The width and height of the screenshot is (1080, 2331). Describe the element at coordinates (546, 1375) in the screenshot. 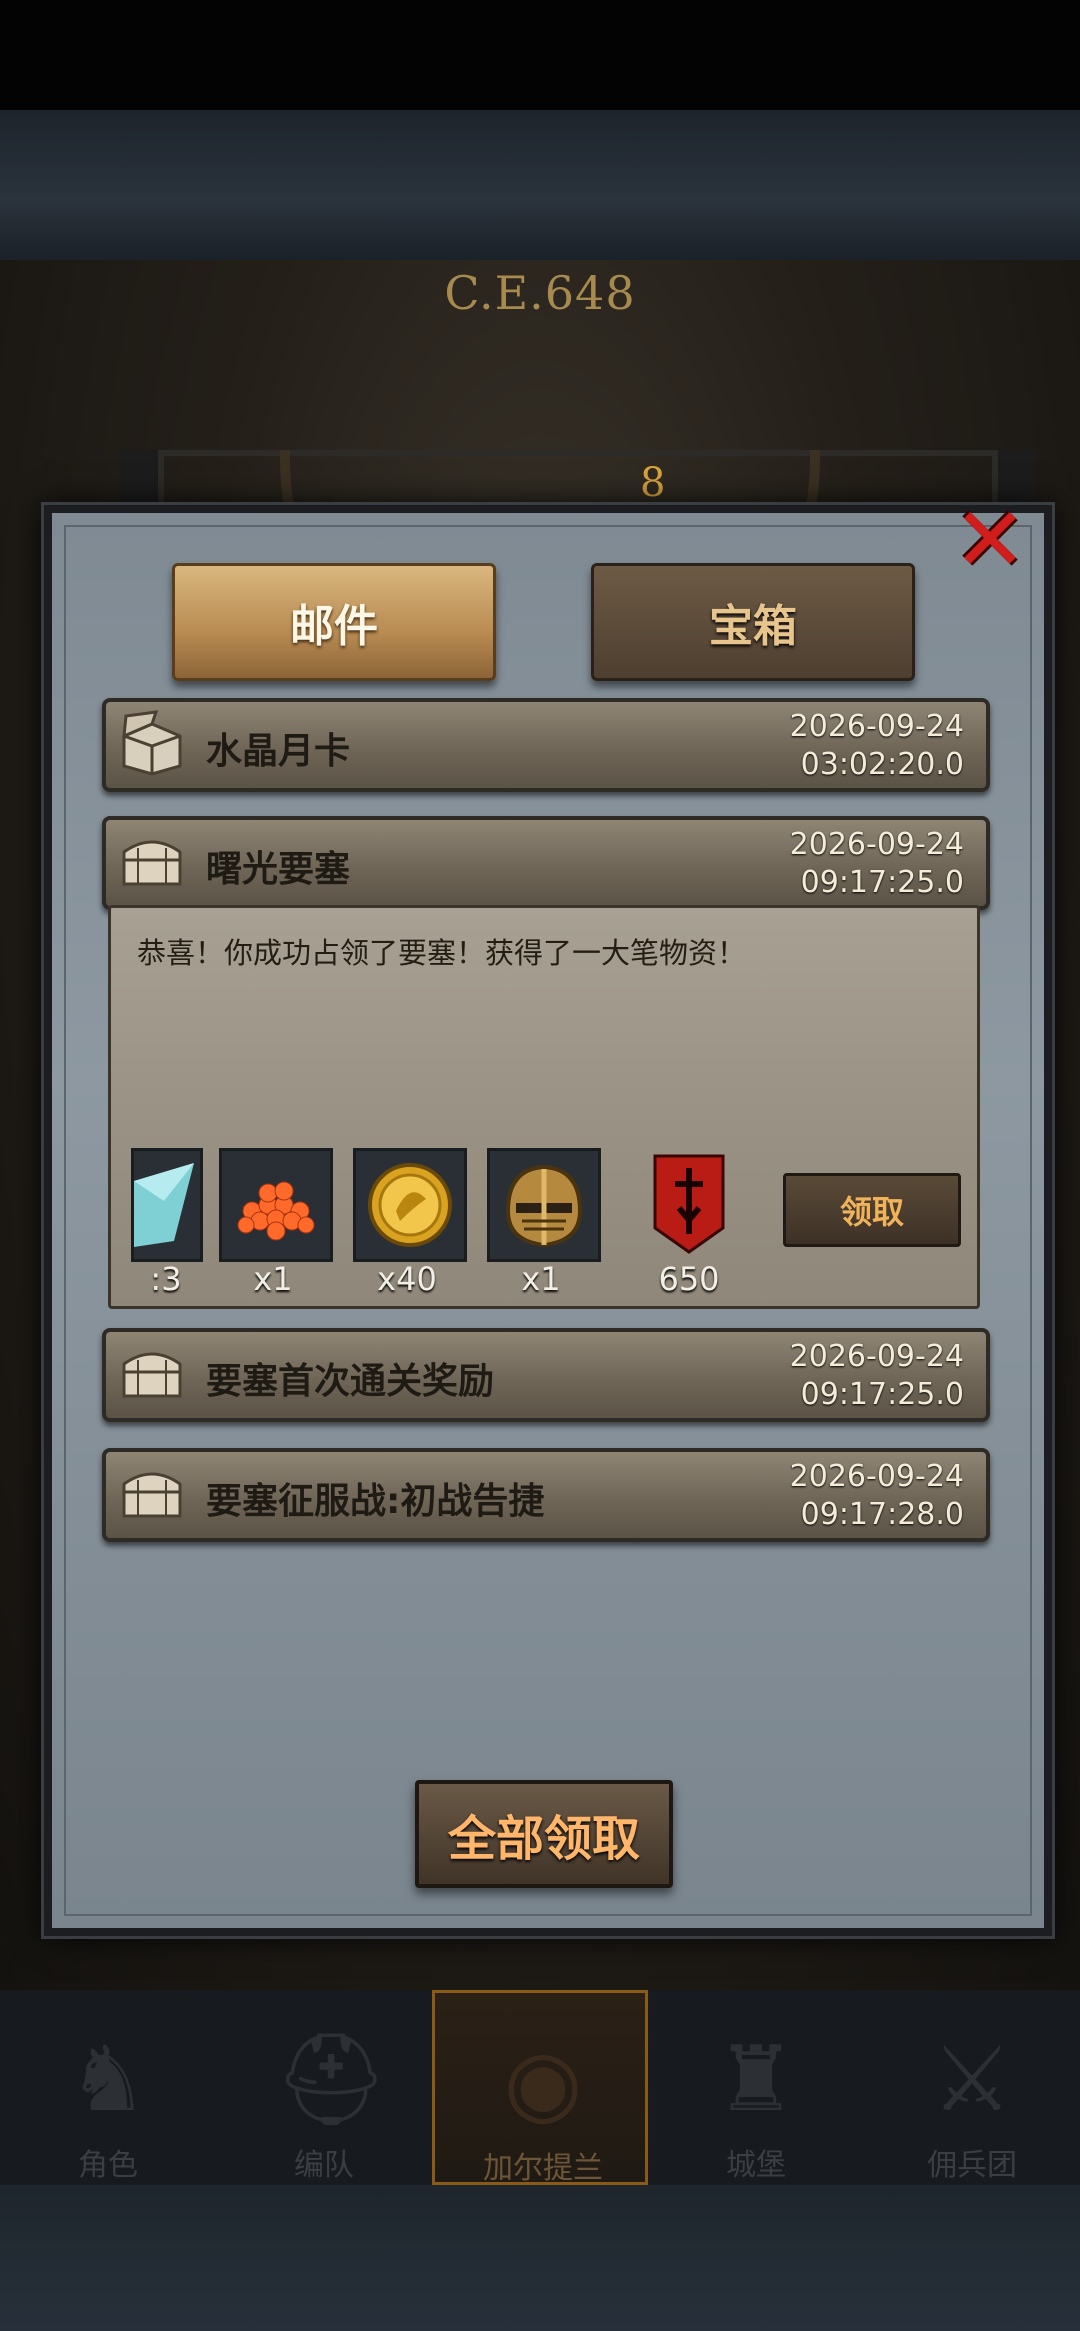

I see `mail-row-first-clear-reward: 要塞首次通关奖励 2026-09-24 09:17:25.0` at that location.